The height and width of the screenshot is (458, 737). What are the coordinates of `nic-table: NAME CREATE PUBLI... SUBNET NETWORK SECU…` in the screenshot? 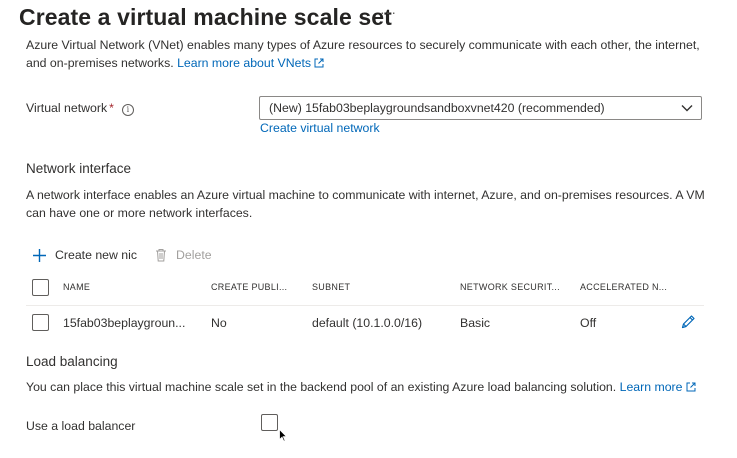 It's located at (365, 307).